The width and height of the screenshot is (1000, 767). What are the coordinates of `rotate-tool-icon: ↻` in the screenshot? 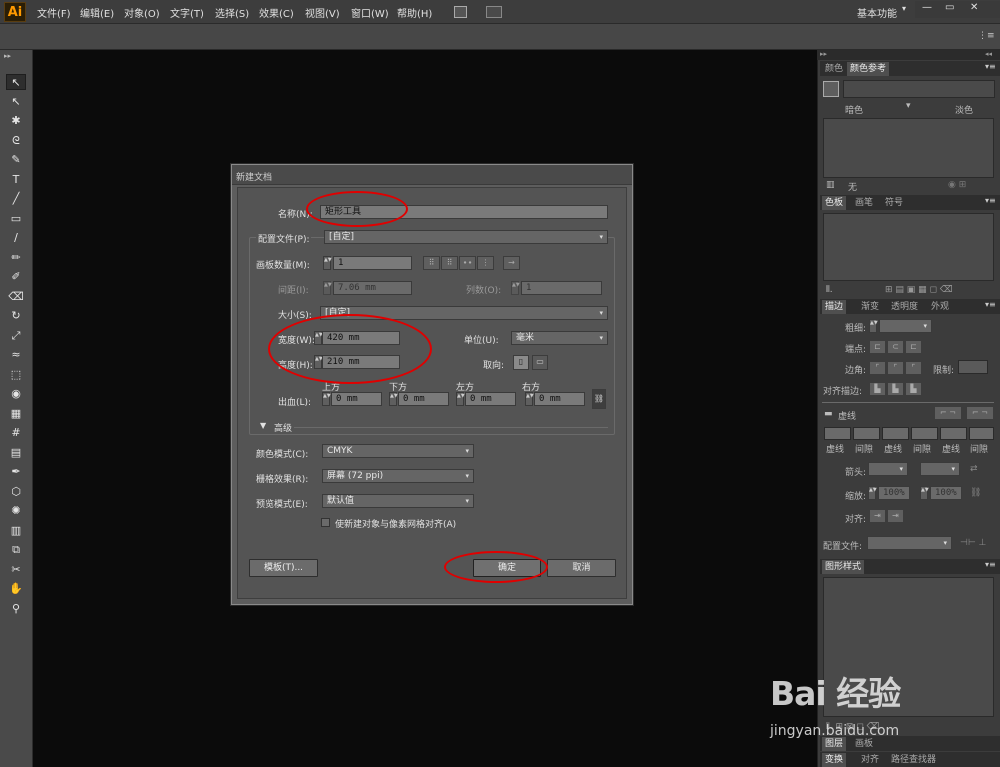 It's located at (16, 316).